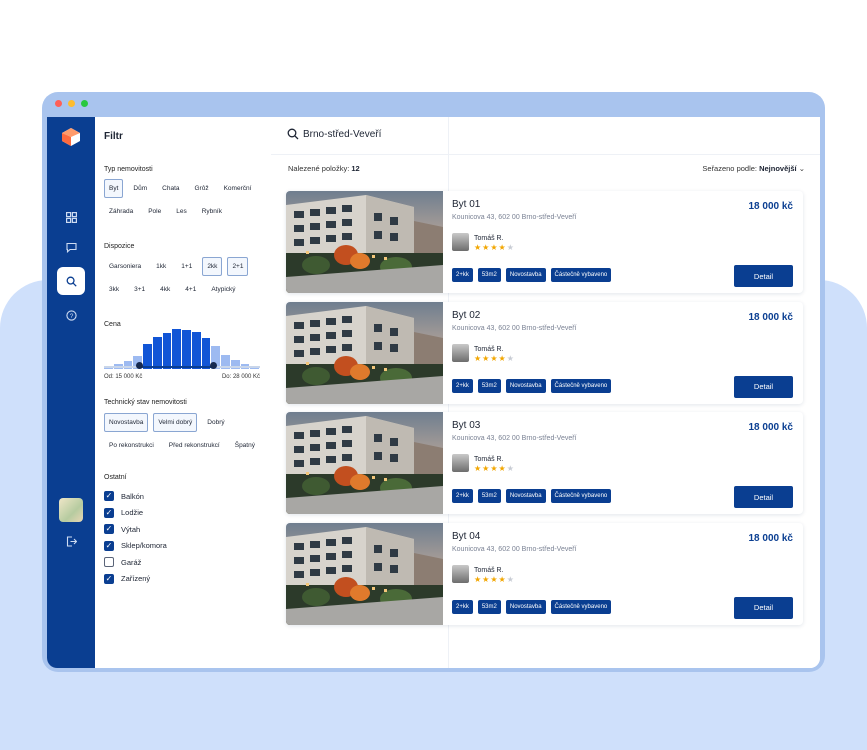  I want to click on checkbox-row: Garáž, so click(135, 562).